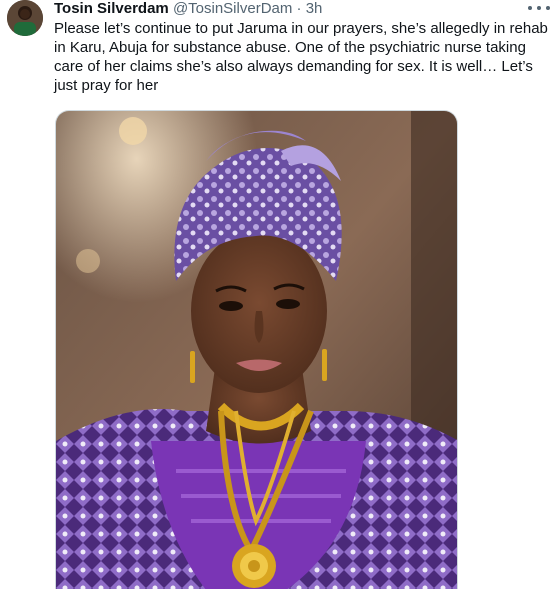 The height and width of the screenshot is (589, 556). I want to click on author-display-name: Tosin Silverdam, so click(111, 8).